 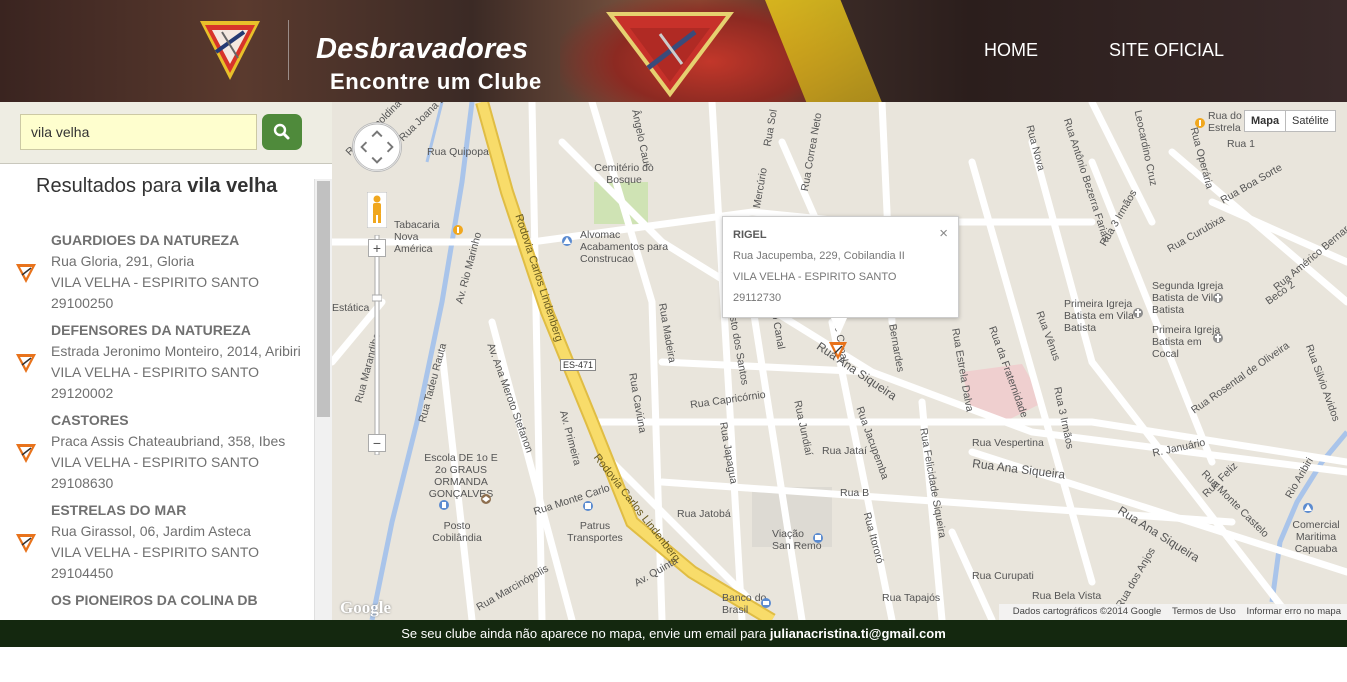 I want to click on map-label: Rua Bela Vista, so click(x=1067, y=596).